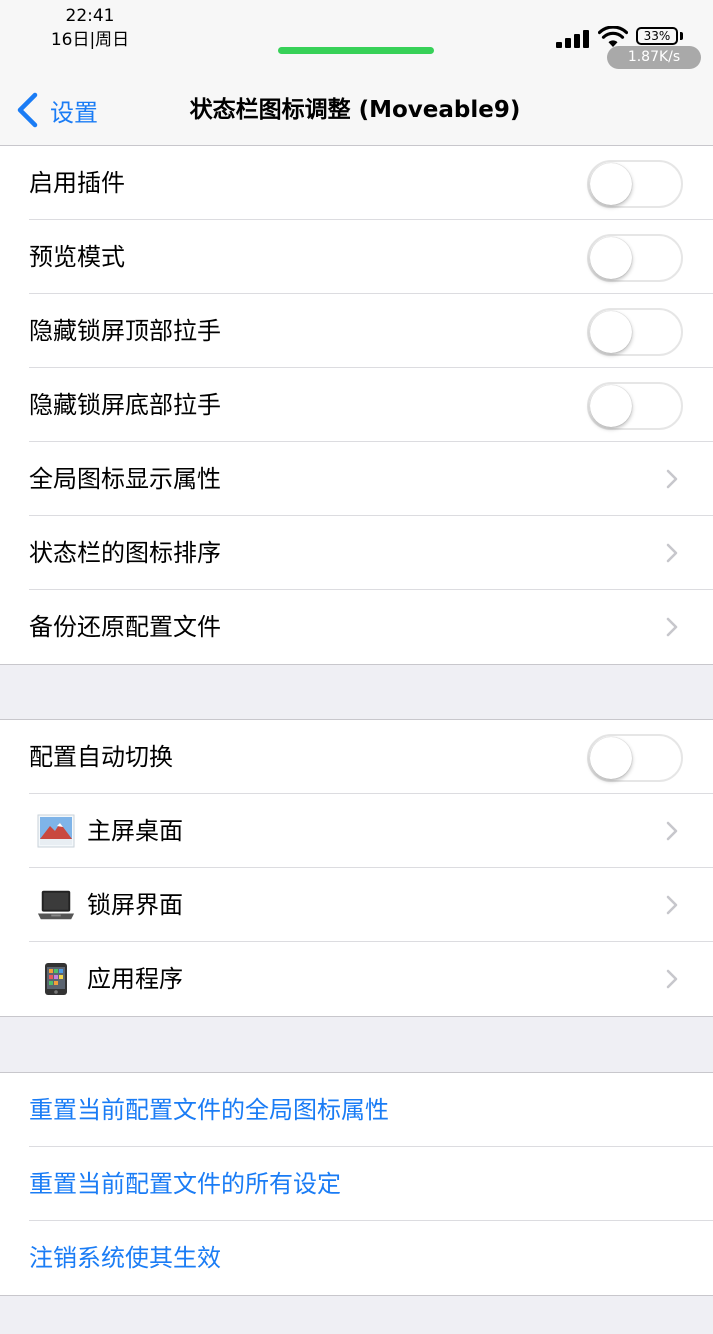 This screenshot has height=1334, width=713. What do you see at coordinates (356, 479) in the screenshot?
I see `row-global-icon-properties: 全局图标显示属性` at bounding box center [356, 479].